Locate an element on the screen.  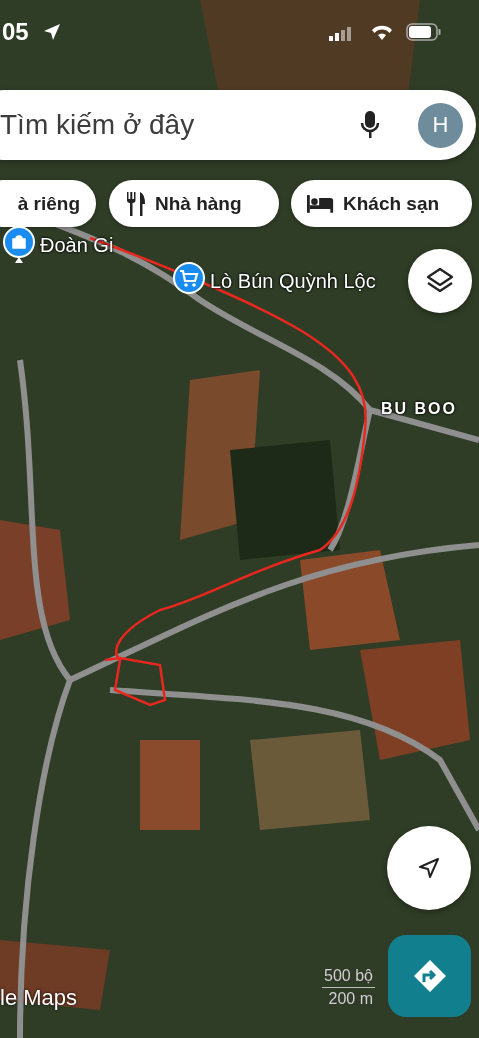
map-logo: le Maps is located at coordinates (39, 998).